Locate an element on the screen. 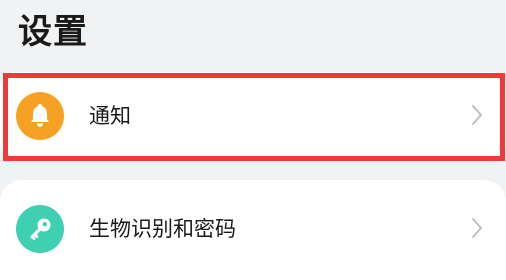 Image resolution: width=506 pixels, height=280 pixels. page-title: 设置 is located at coordinates (53, 32).